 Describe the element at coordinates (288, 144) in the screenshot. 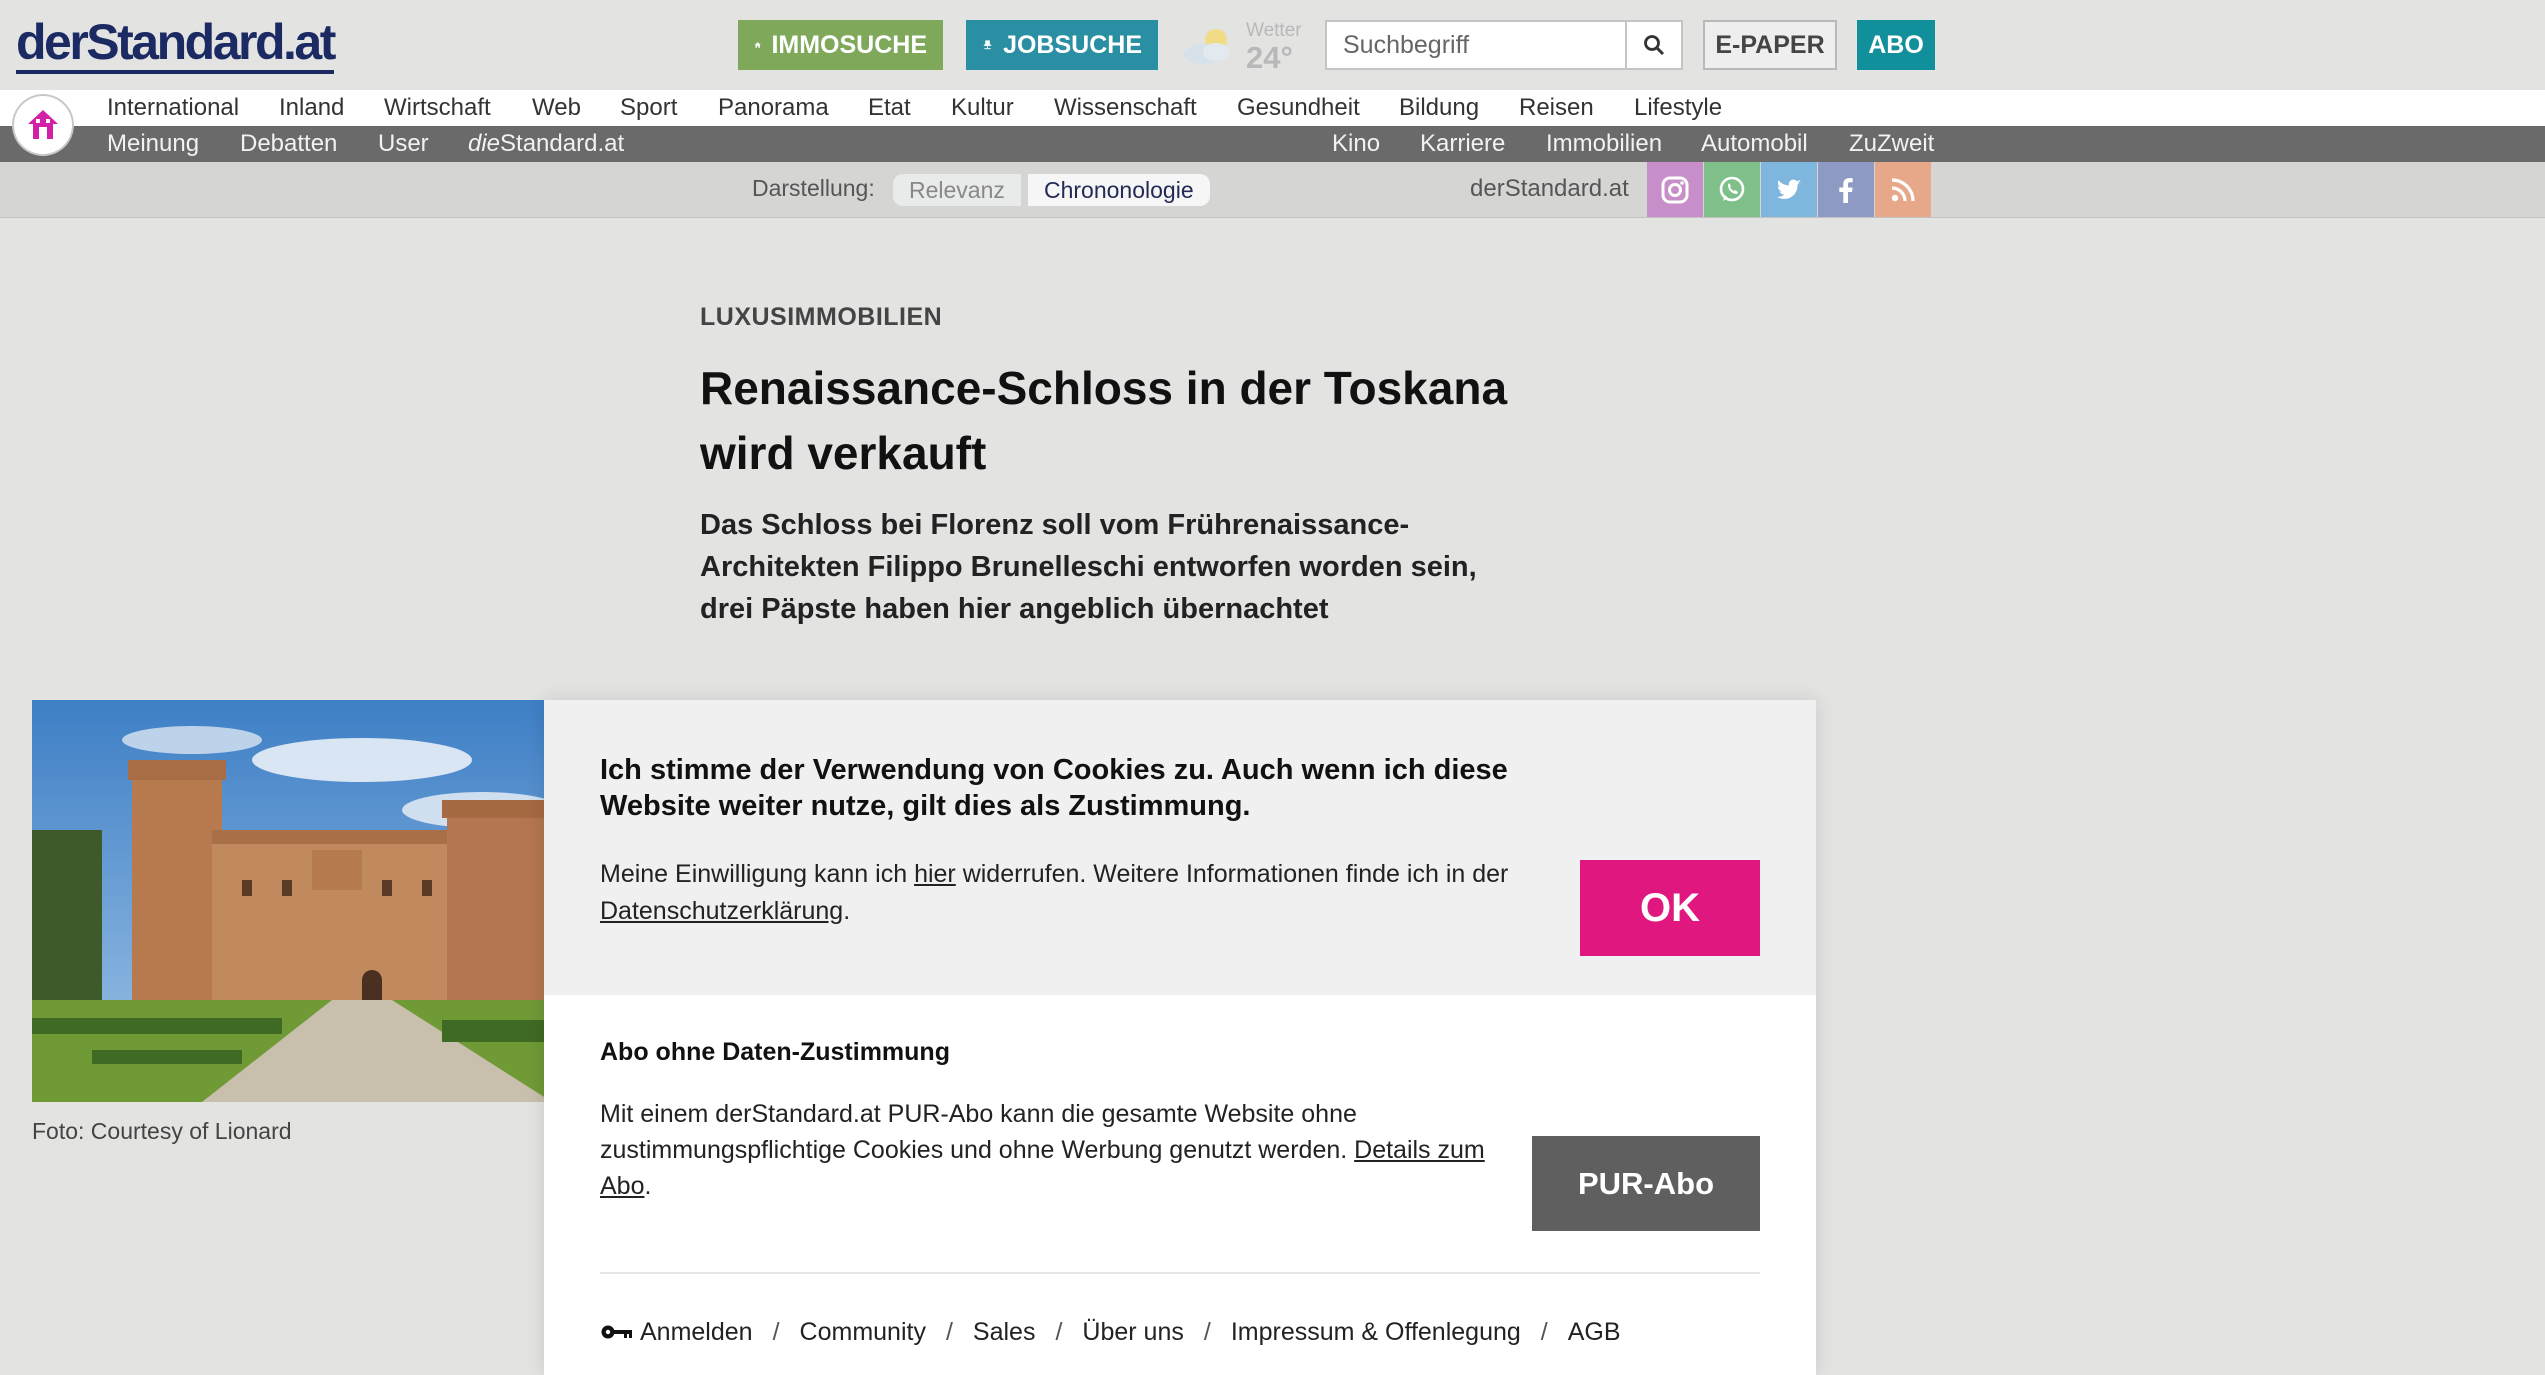

I see `nav-item-debatten: Debatten` at that location.